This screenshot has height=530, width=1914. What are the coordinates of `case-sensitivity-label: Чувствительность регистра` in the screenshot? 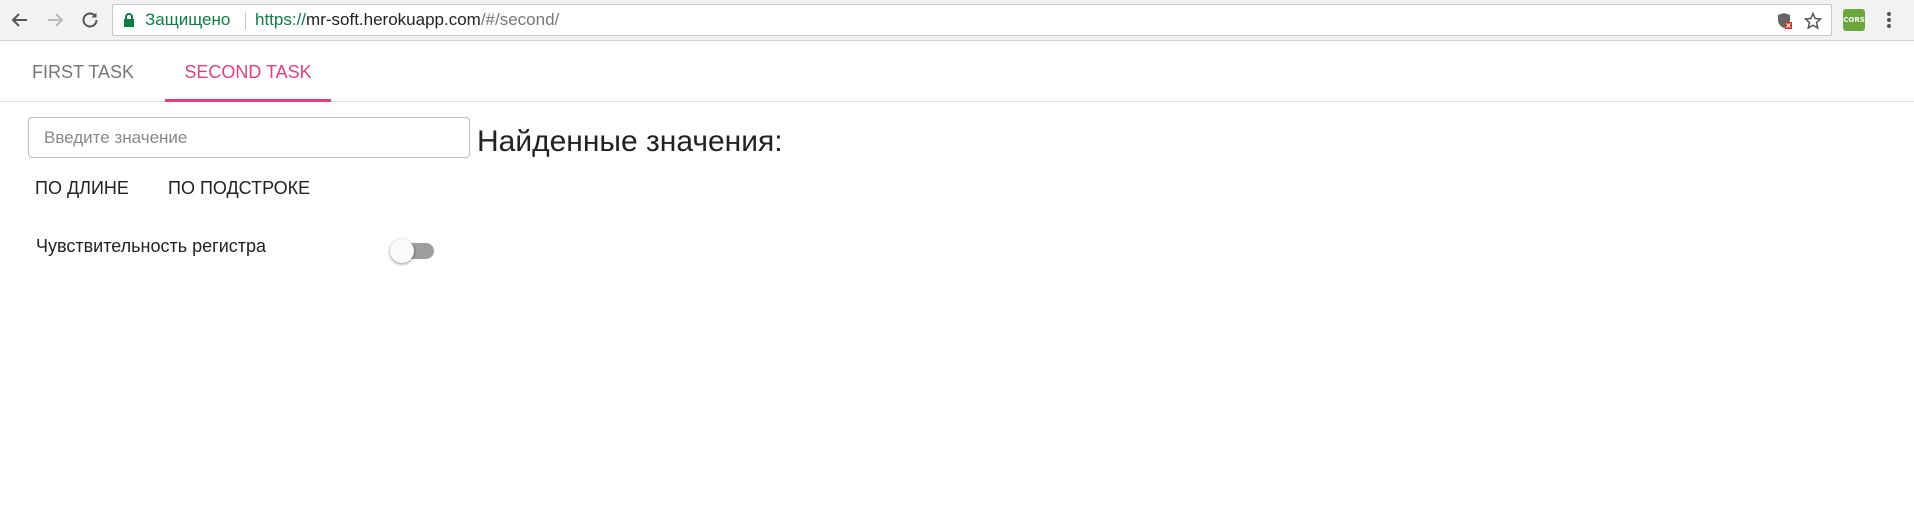 It's located at (151, 246).